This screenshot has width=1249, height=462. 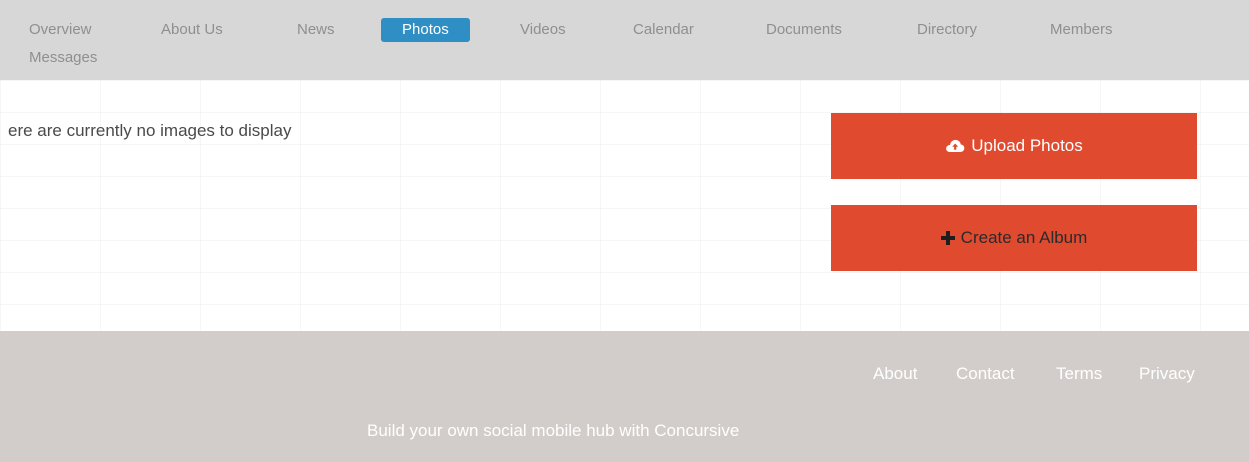 What do you see at coordinates (1027, 145) in the screenshot?
I see `upload-photos-label: Upload Photos` at bounding box center [1027, 145].